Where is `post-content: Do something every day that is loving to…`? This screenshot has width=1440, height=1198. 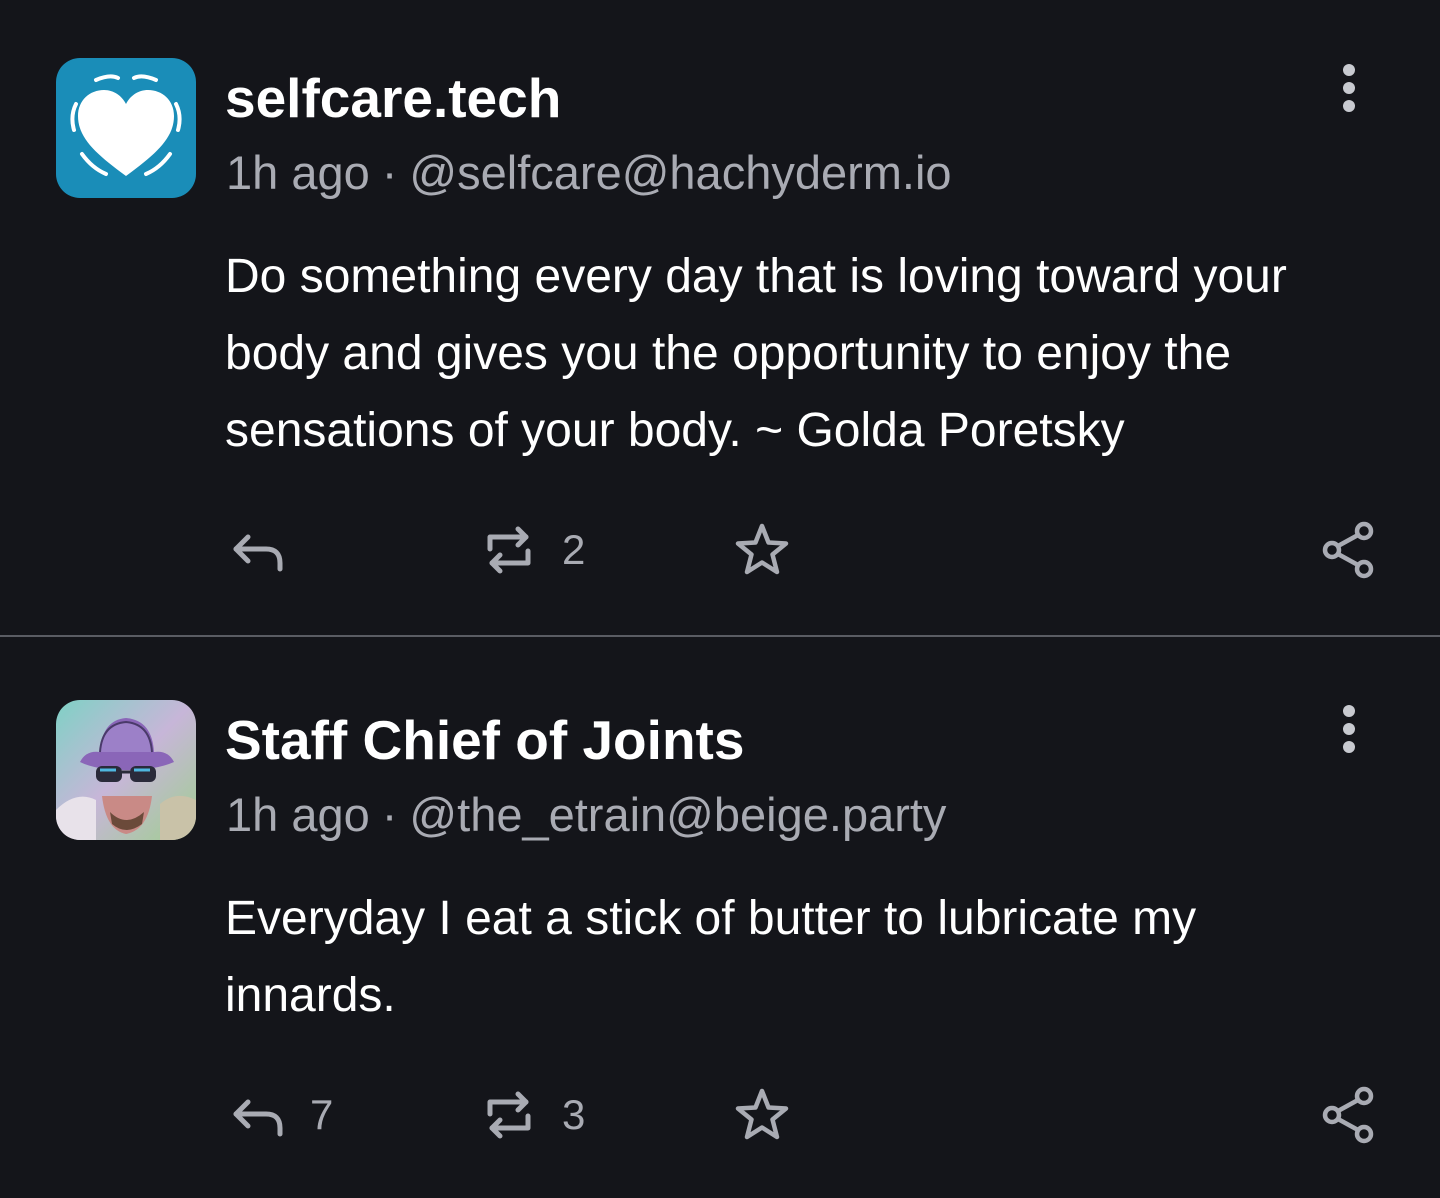 post-content: Do something every day that is loving to… is located at coordinates (756, 353).